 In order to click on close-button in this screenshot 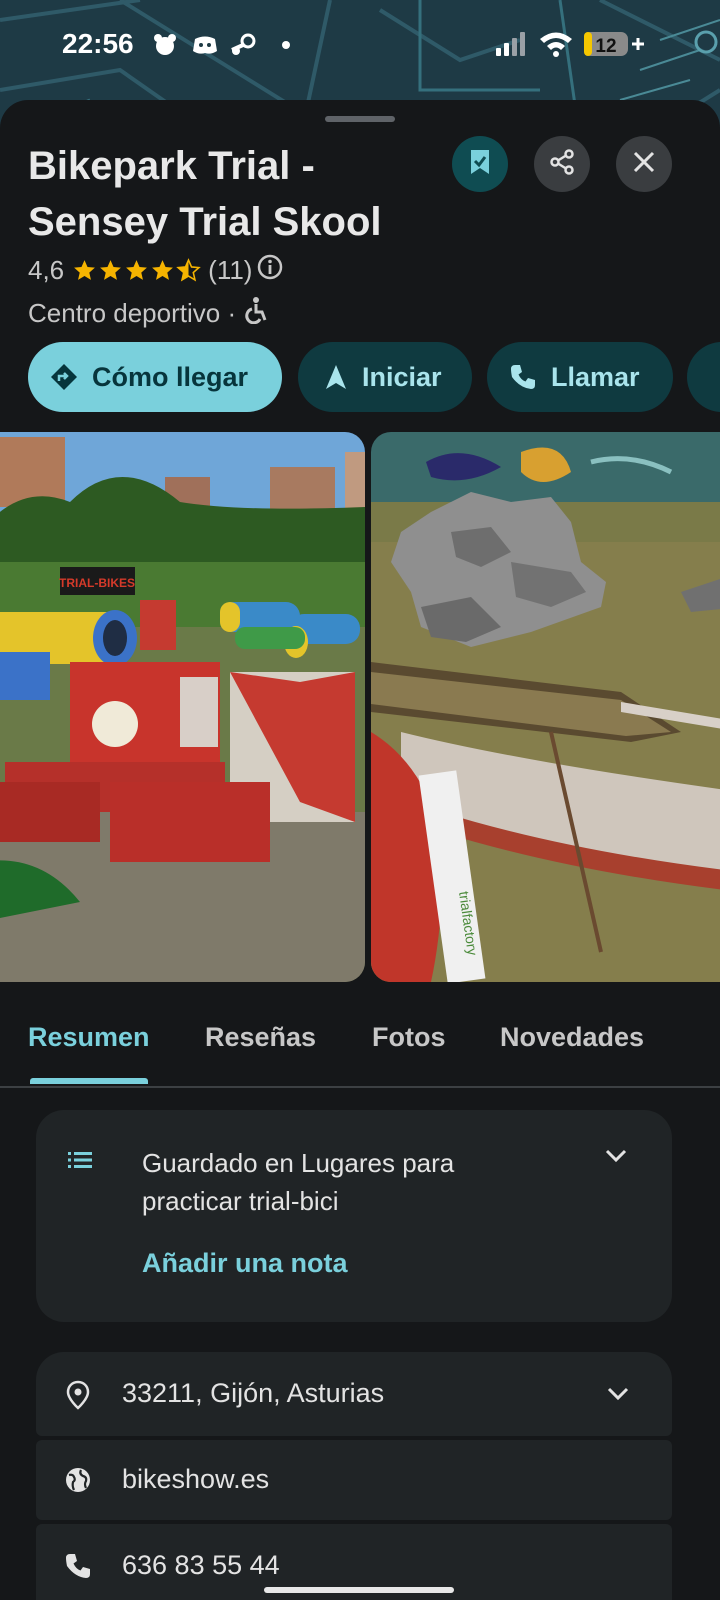, I will do `click(644, 164)`.